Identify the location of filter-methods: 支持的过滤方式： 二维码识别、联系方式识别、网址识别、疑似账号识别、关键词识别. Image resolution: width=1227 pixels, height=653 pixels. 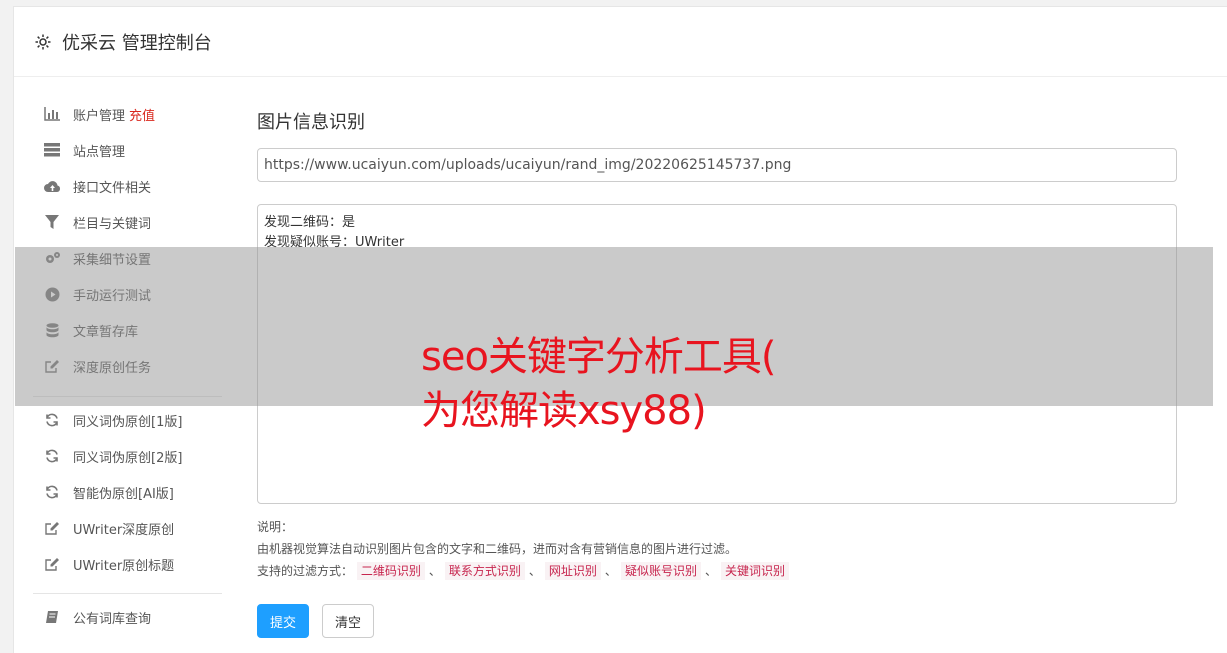
(717, 571).